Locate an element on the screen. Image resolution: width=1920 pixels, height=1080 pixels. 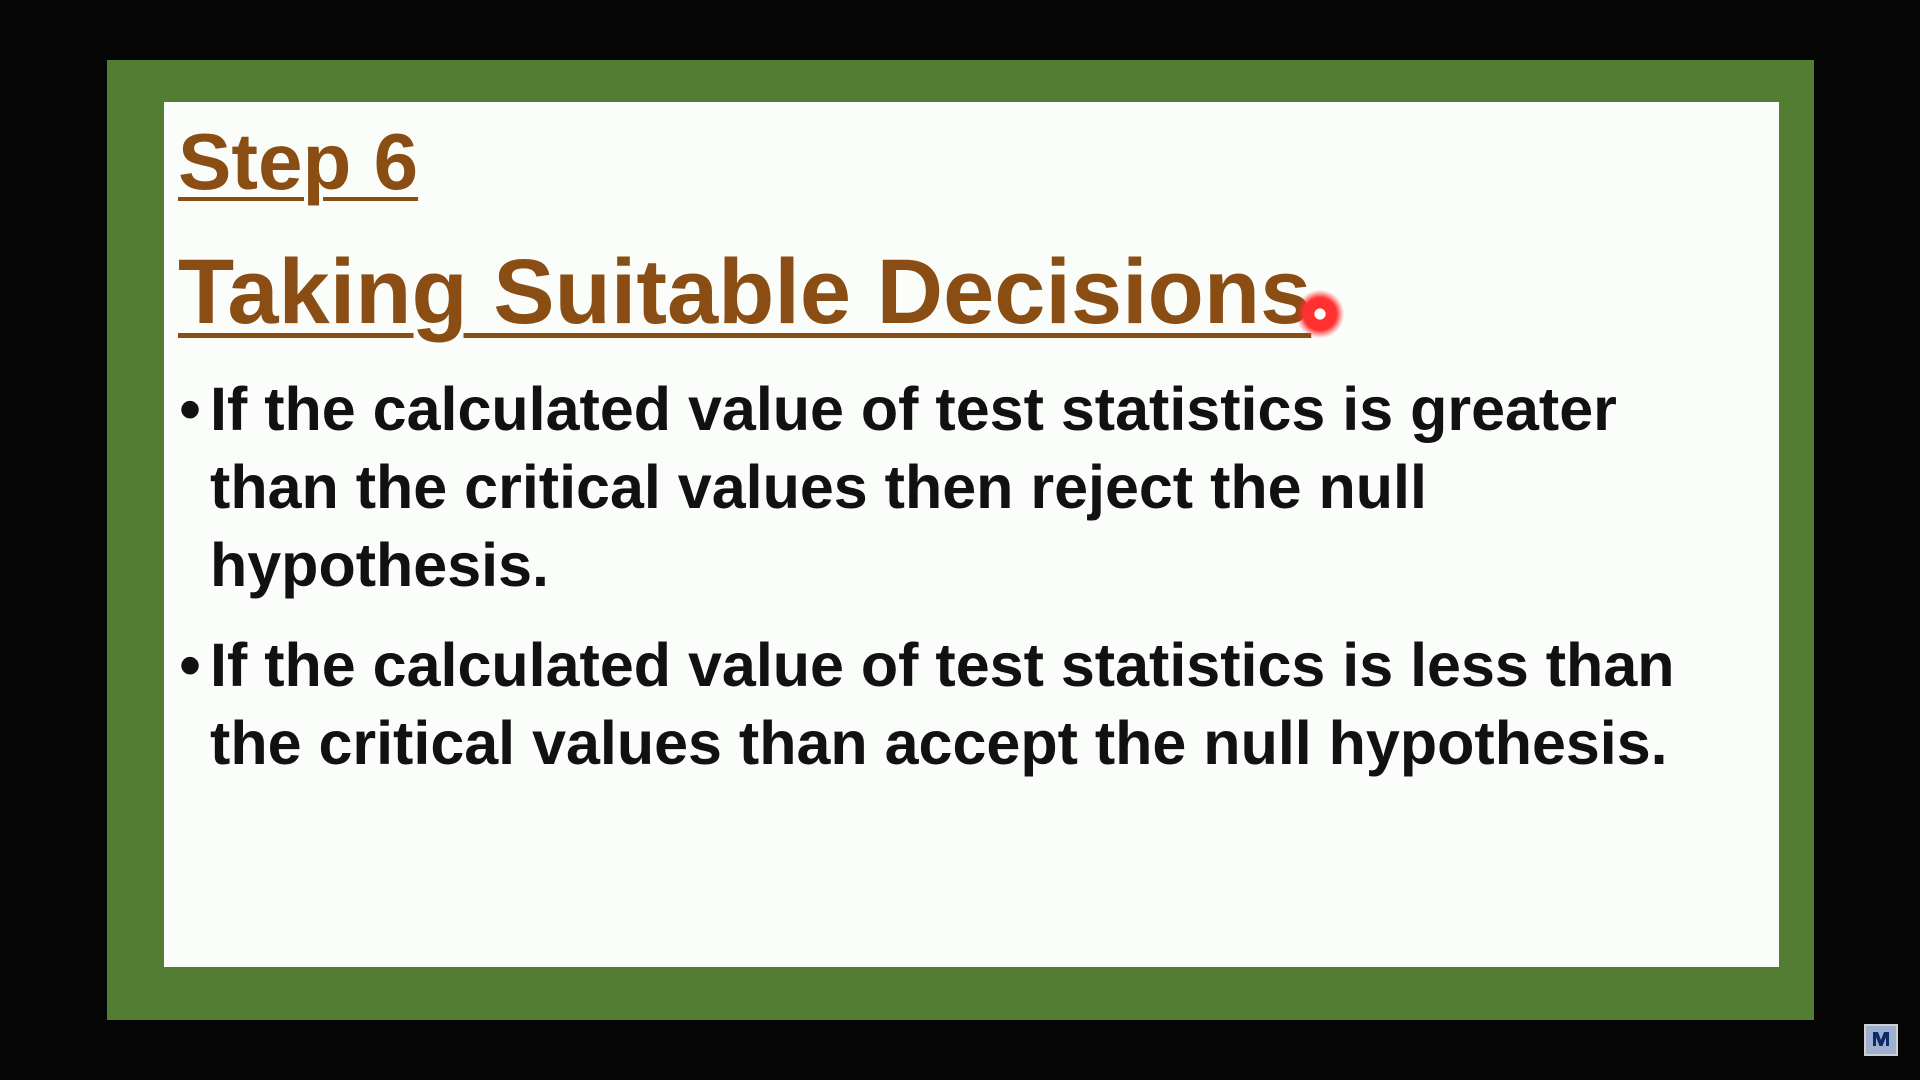
channel-logo-mark-icon is located at coordinates (1881, 1039).